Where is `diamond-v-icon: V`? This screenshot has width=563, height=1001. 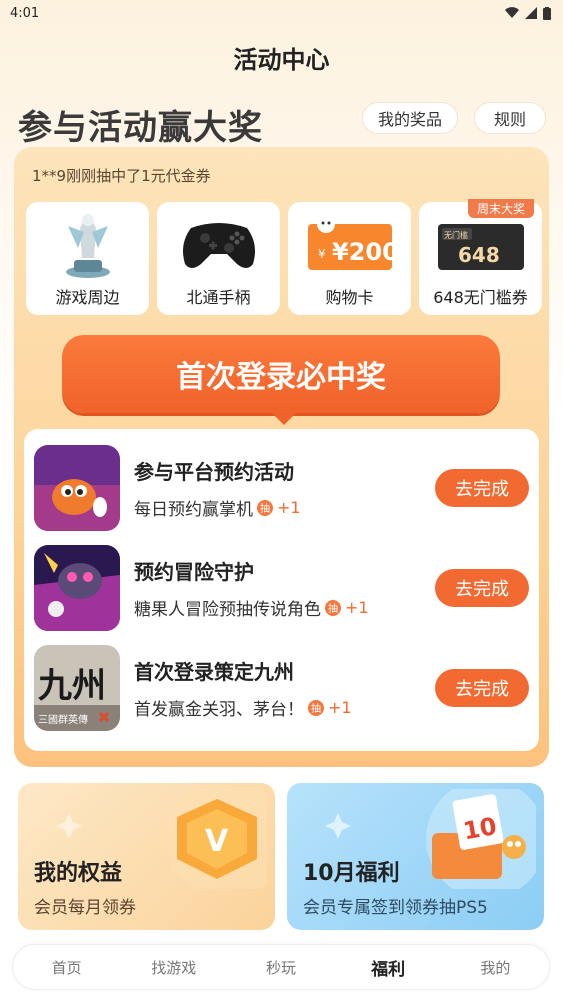
diamond-v-icon: V is located at coordinates (217, 839).